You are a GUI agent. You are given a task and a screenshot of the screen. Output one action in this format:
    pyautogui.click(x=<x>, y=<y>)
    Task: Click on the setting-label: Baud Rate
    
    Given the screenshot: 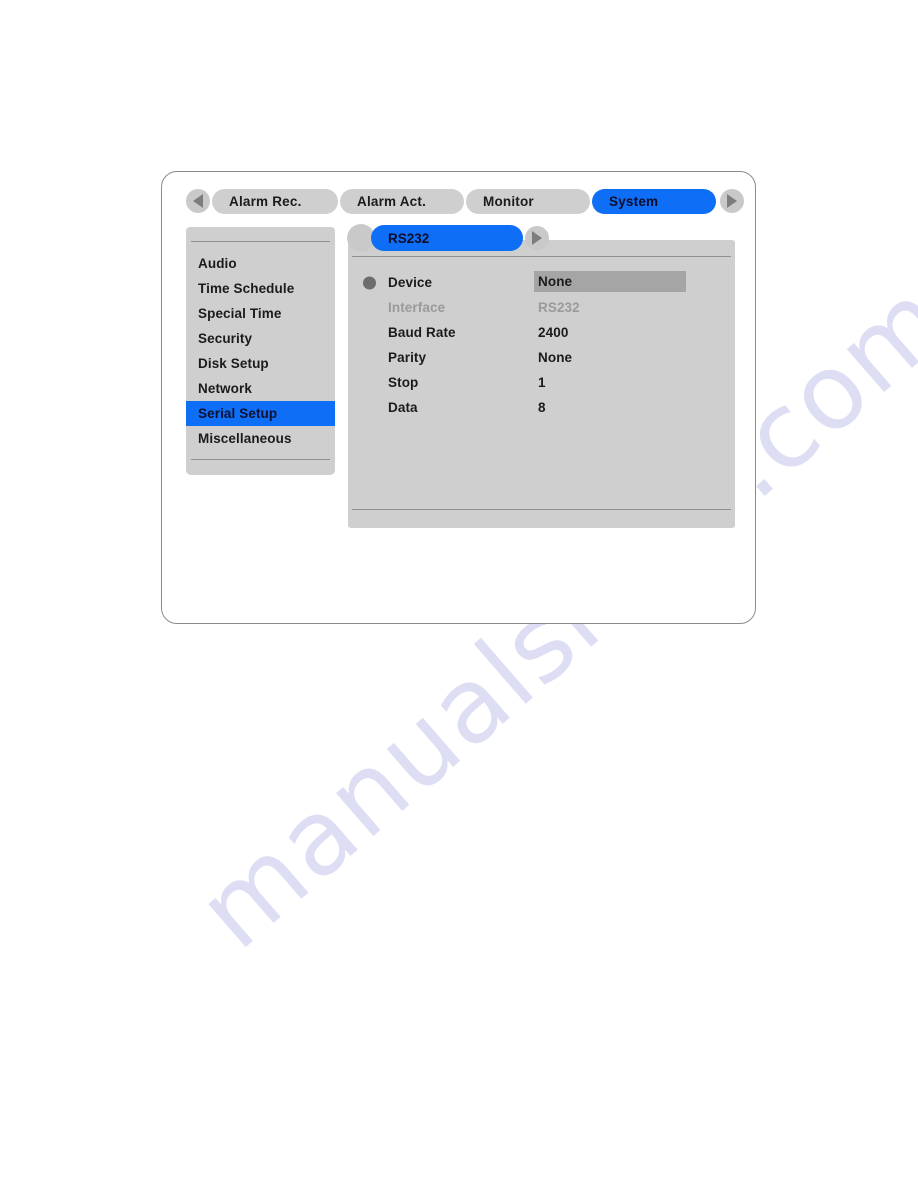 What is the action you would take?
    pyautogui.click(x=422, y=332)
    